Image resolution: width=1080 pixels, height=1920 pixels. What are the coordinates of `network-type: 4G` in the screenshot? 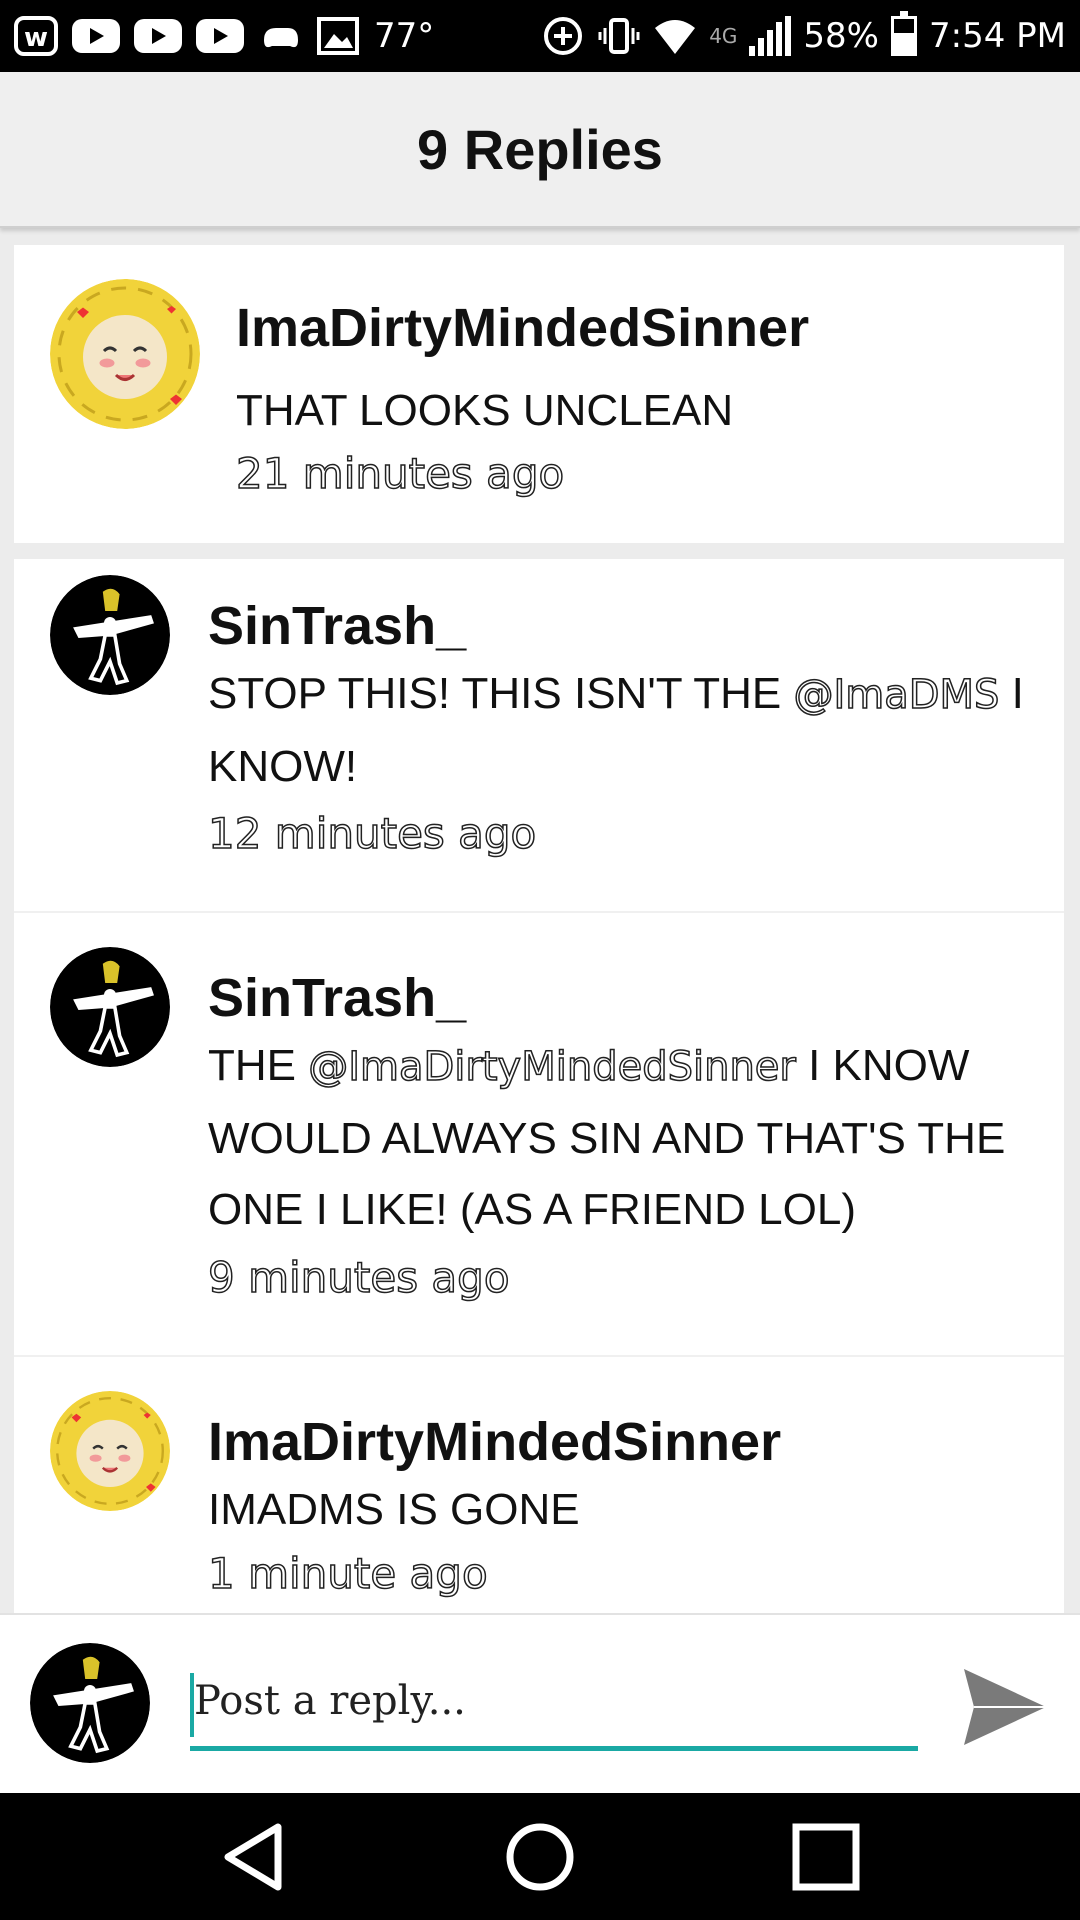 It's located at (723, 36).